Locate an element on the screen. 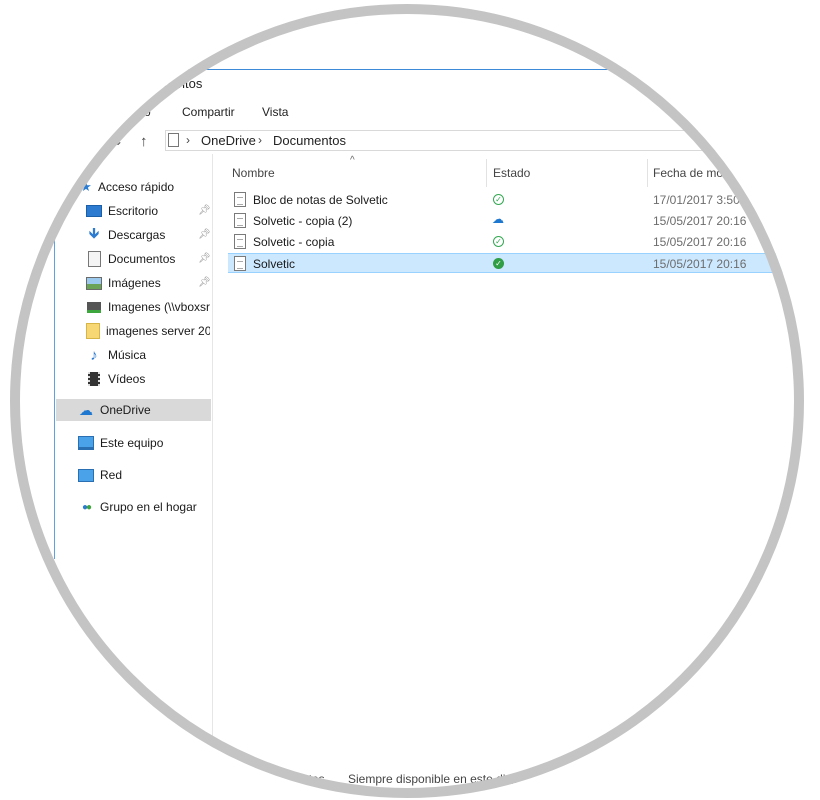  sidebar-item-documentos: Documentos is located at coordinates (148, 259).